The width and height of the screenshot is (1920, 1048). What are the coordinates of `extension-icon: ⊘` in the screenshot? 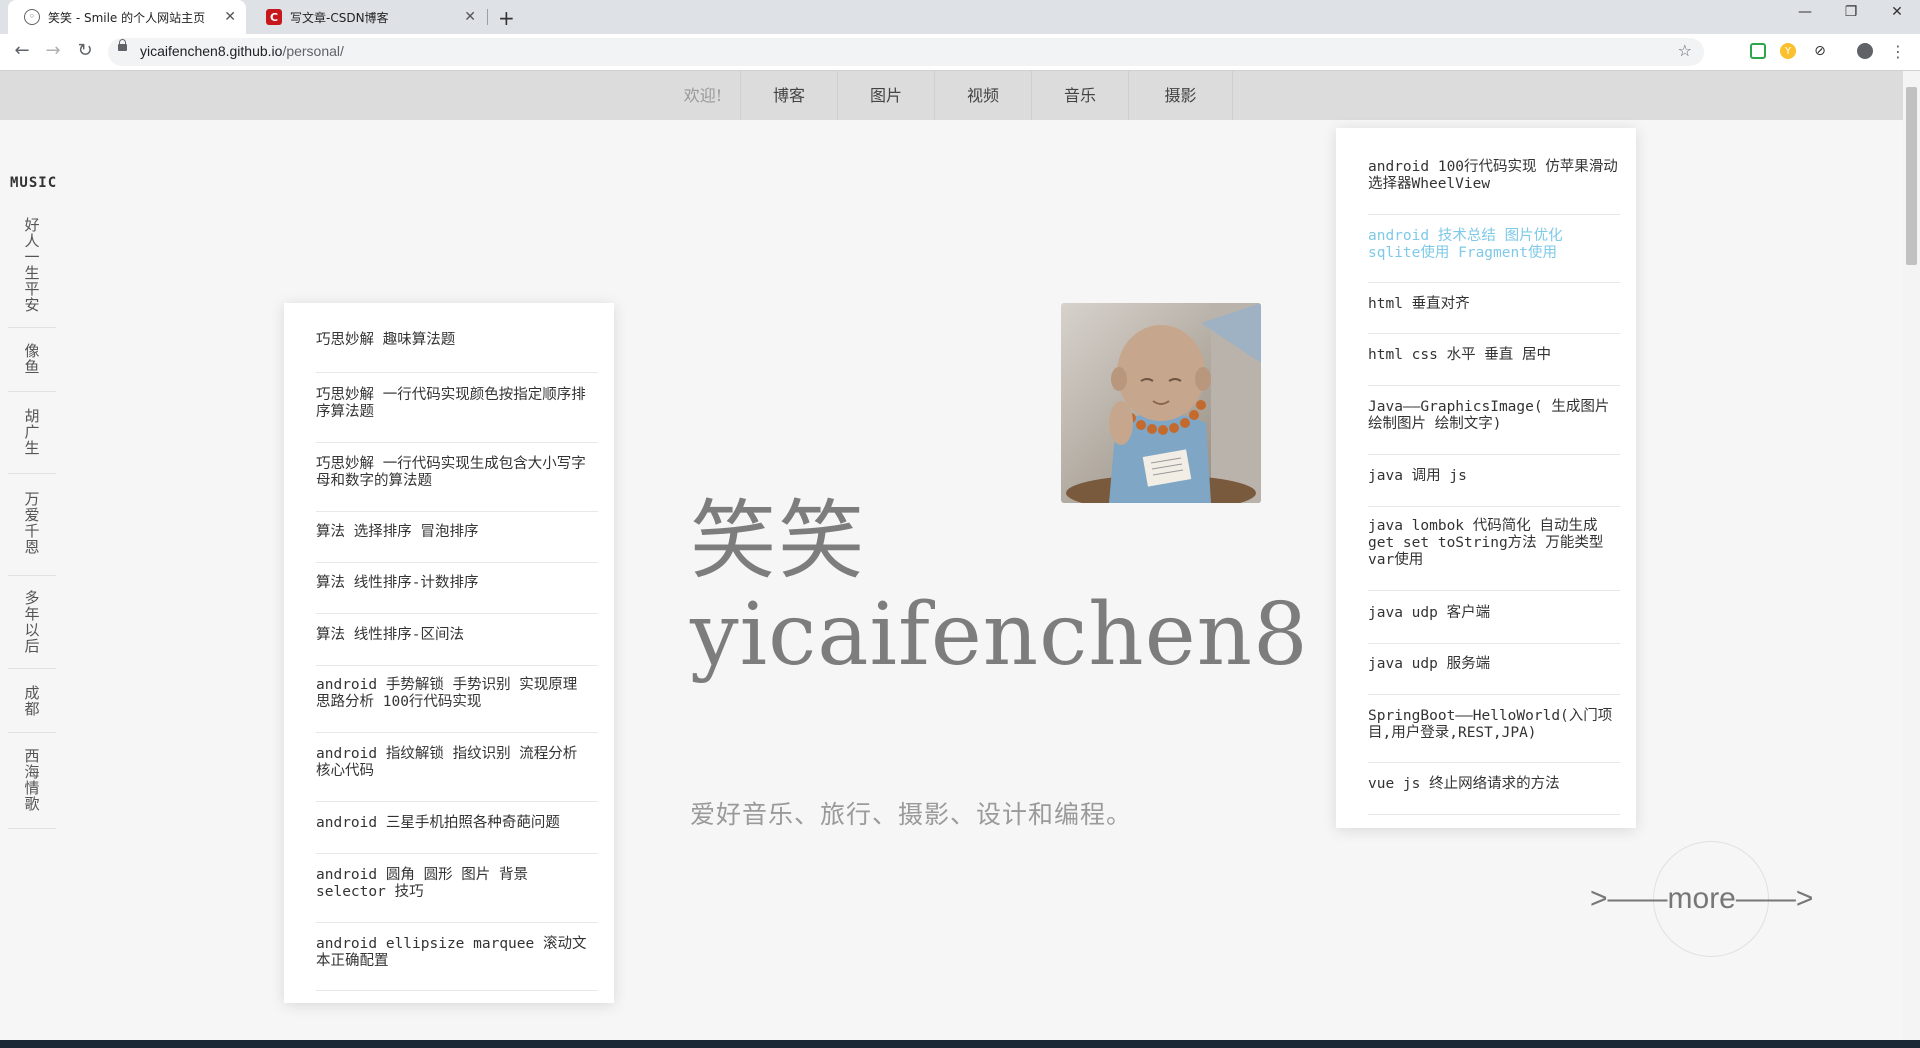 It's located at (1820, 51).